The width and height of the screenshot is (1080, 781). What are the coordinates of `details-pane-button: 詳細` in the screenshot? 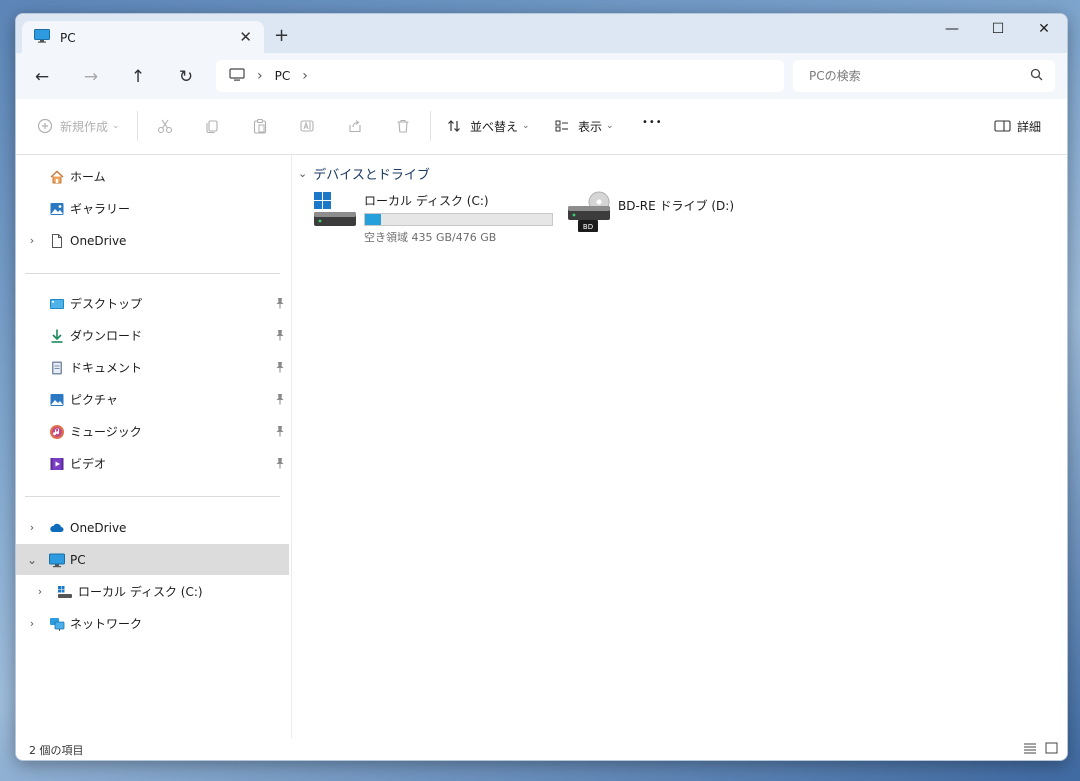 It's located at (1017, 126).